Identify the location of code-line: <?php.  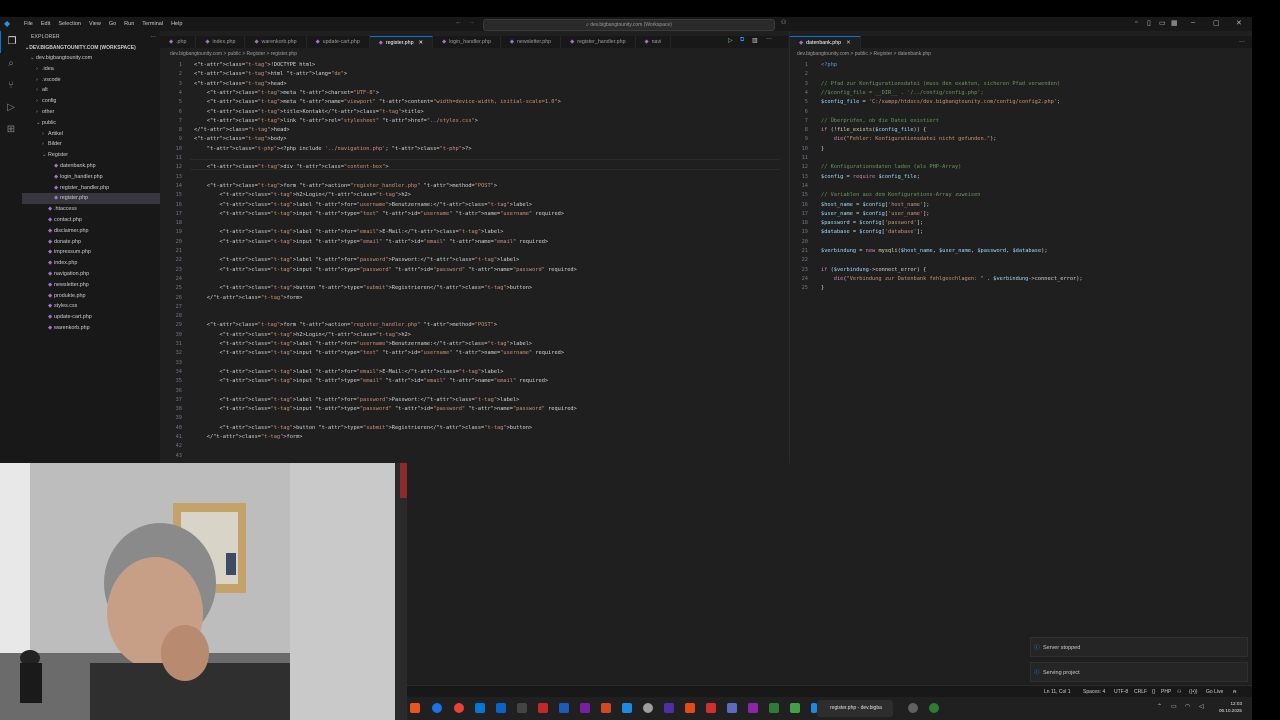
(829, 65).